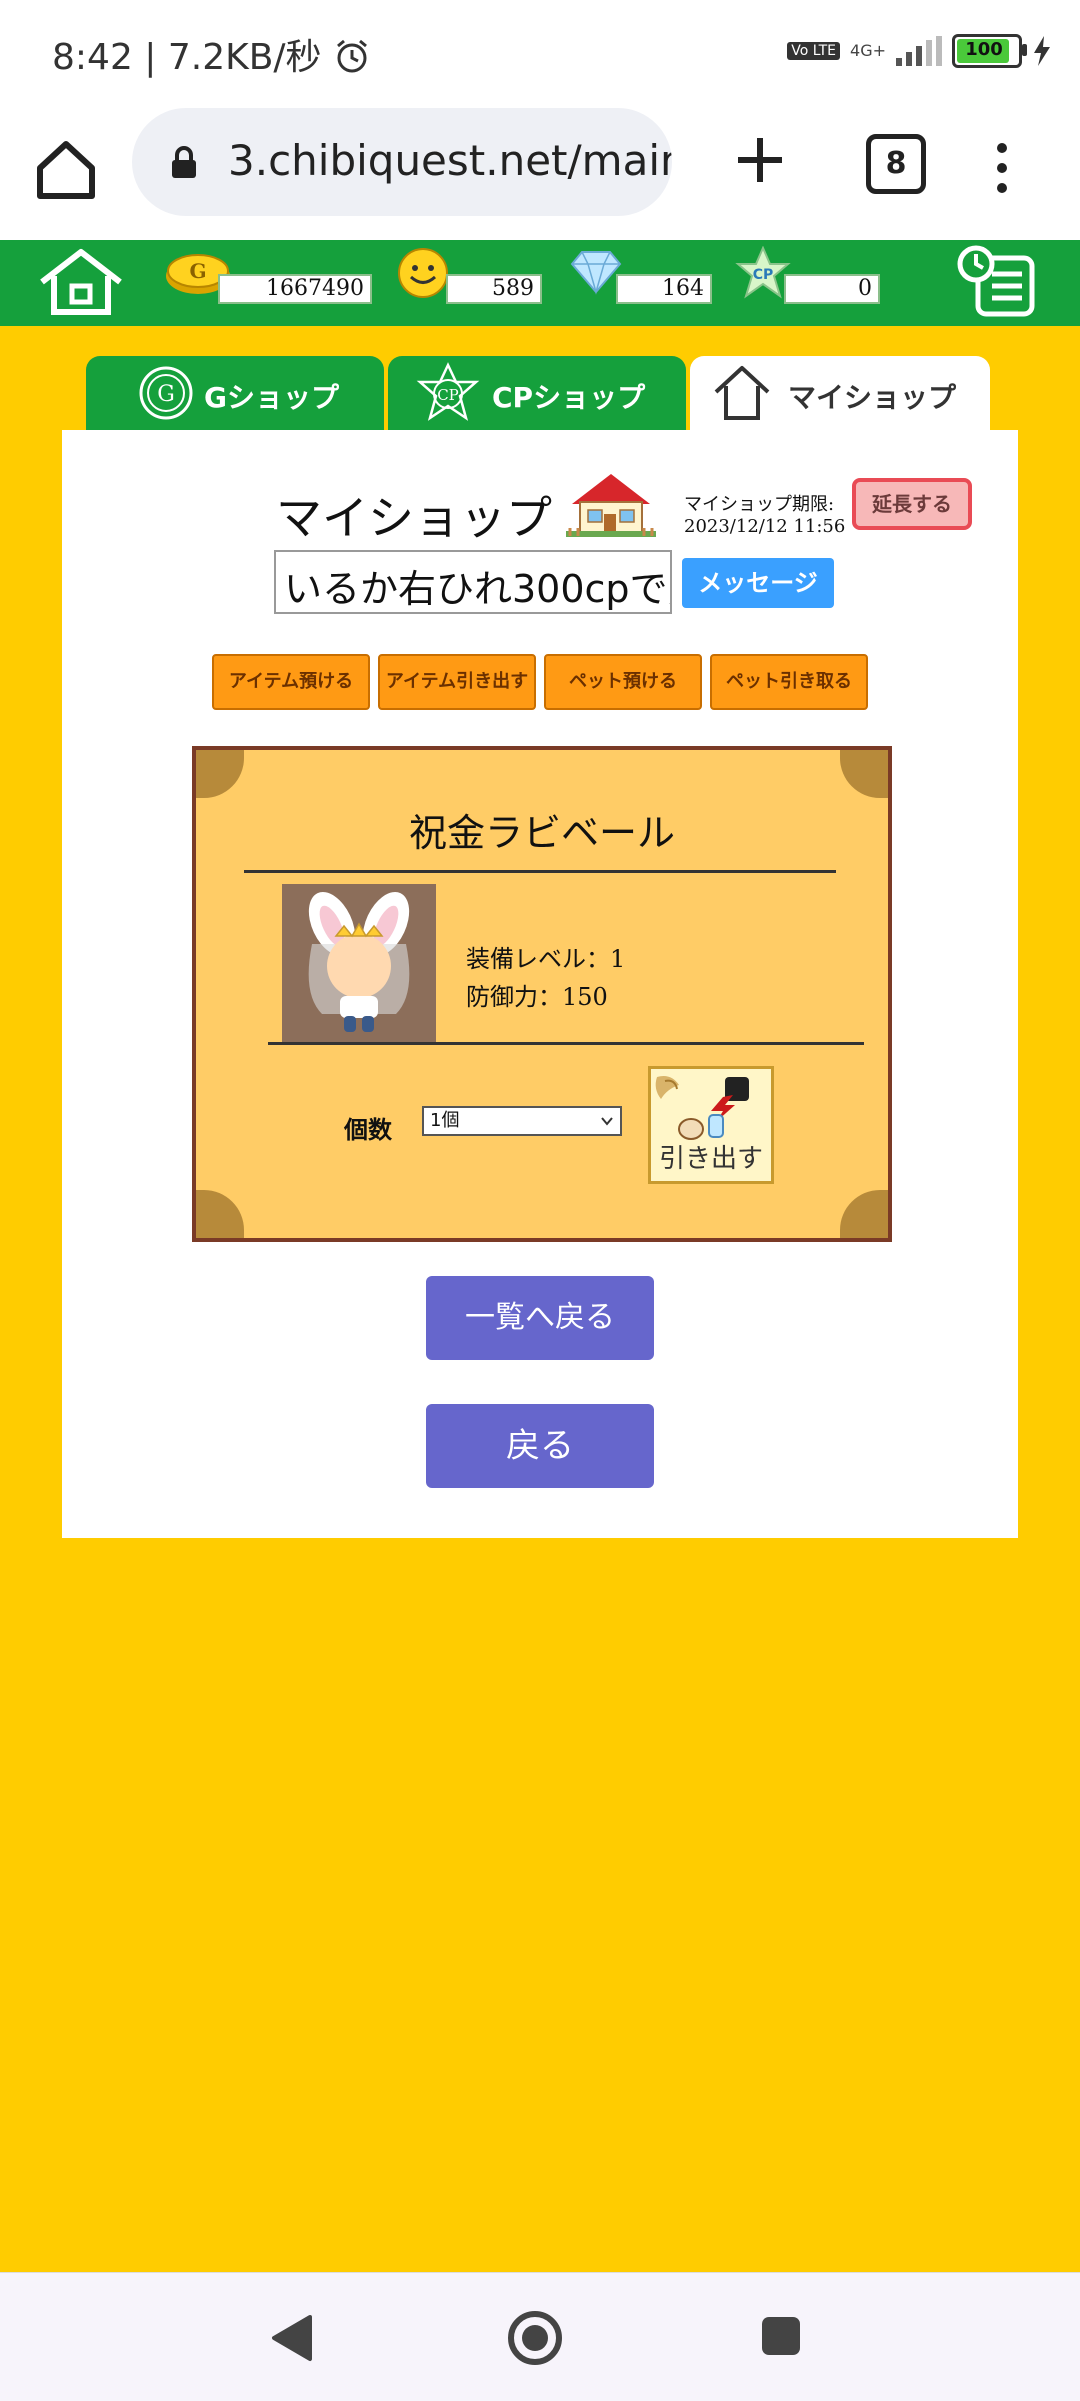 This screenshot has height=2401, width=1080. What do you see at coordinates (292, 2338) in the screenshot?
I see `back-triangle-icon` at bounding box center [292, 2338].